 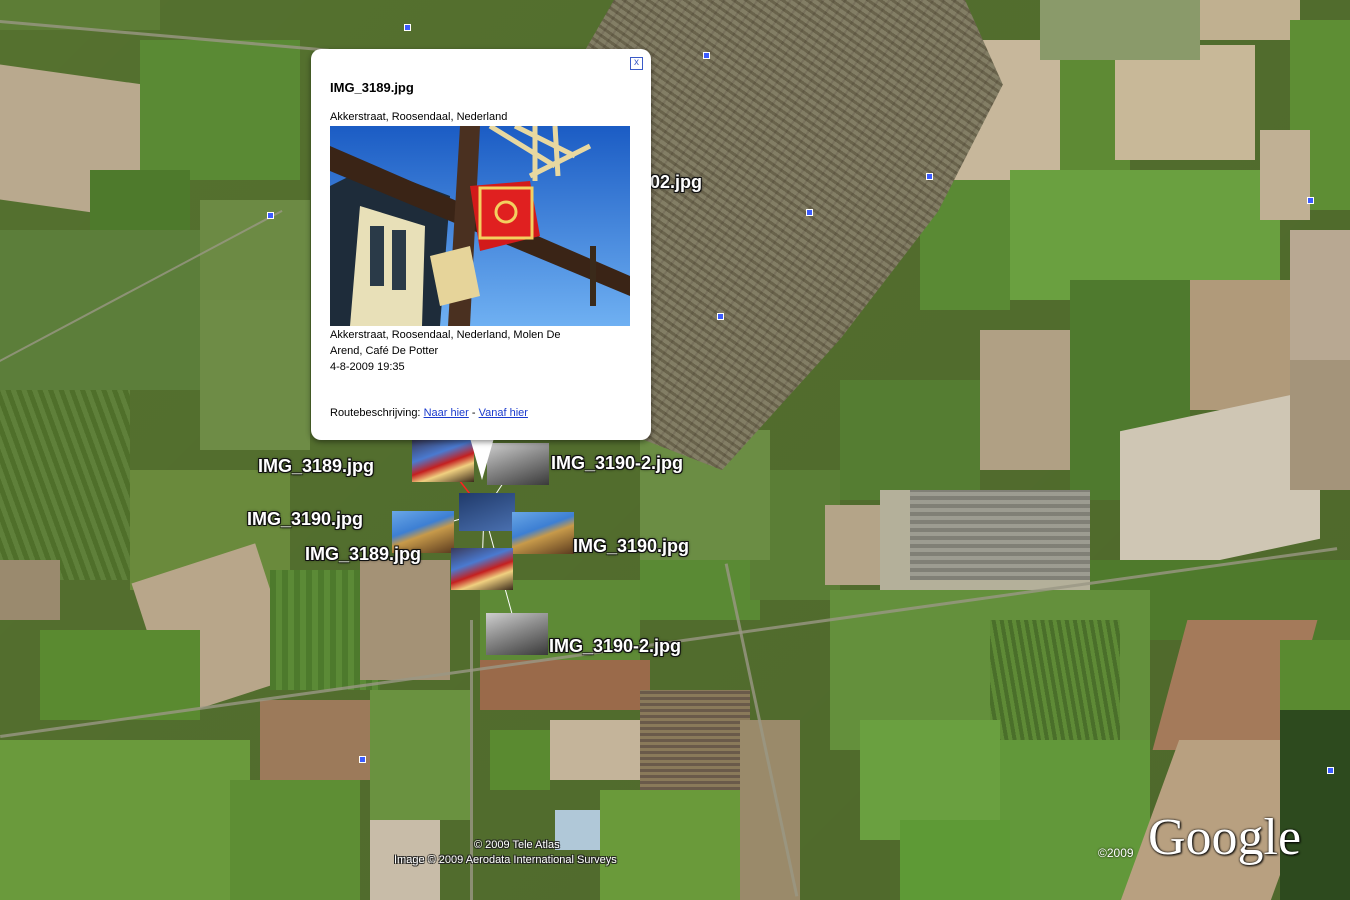 What do you see at coordinates (384, 351) in the screenshot?
I see `description-line: Arend, Café De Potter` at bounding box center [384, 351].